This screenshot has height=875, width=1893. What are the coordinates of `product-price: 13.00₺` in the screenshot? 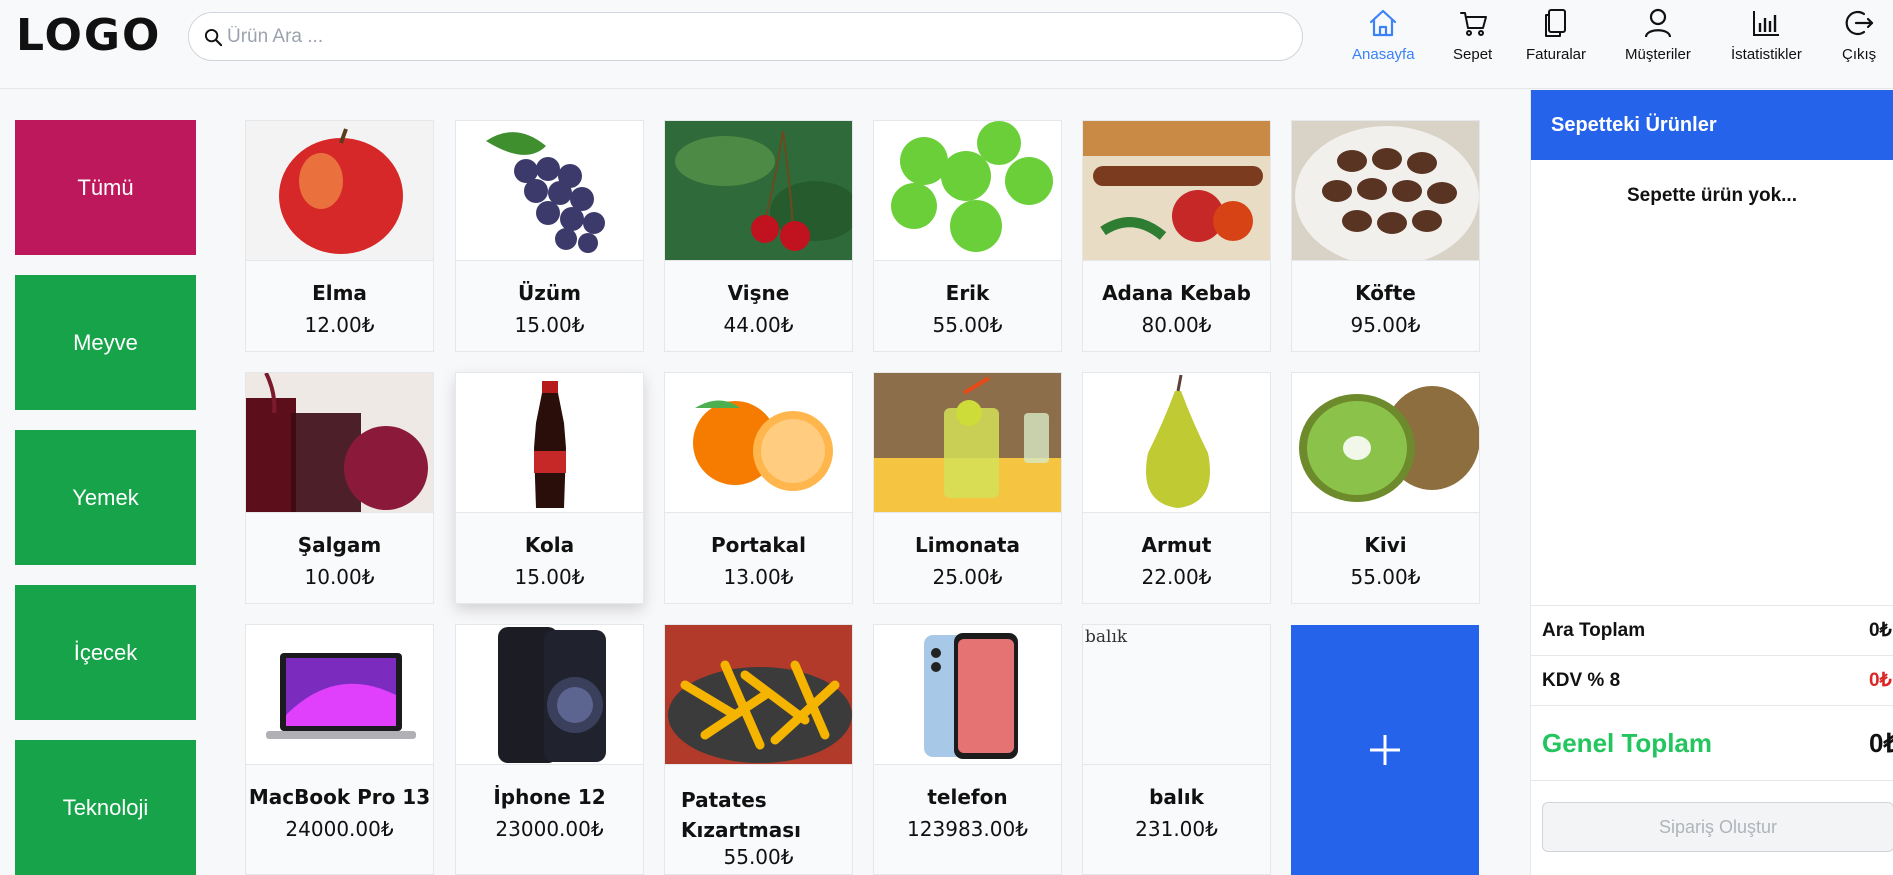 It's located at (758, 577).